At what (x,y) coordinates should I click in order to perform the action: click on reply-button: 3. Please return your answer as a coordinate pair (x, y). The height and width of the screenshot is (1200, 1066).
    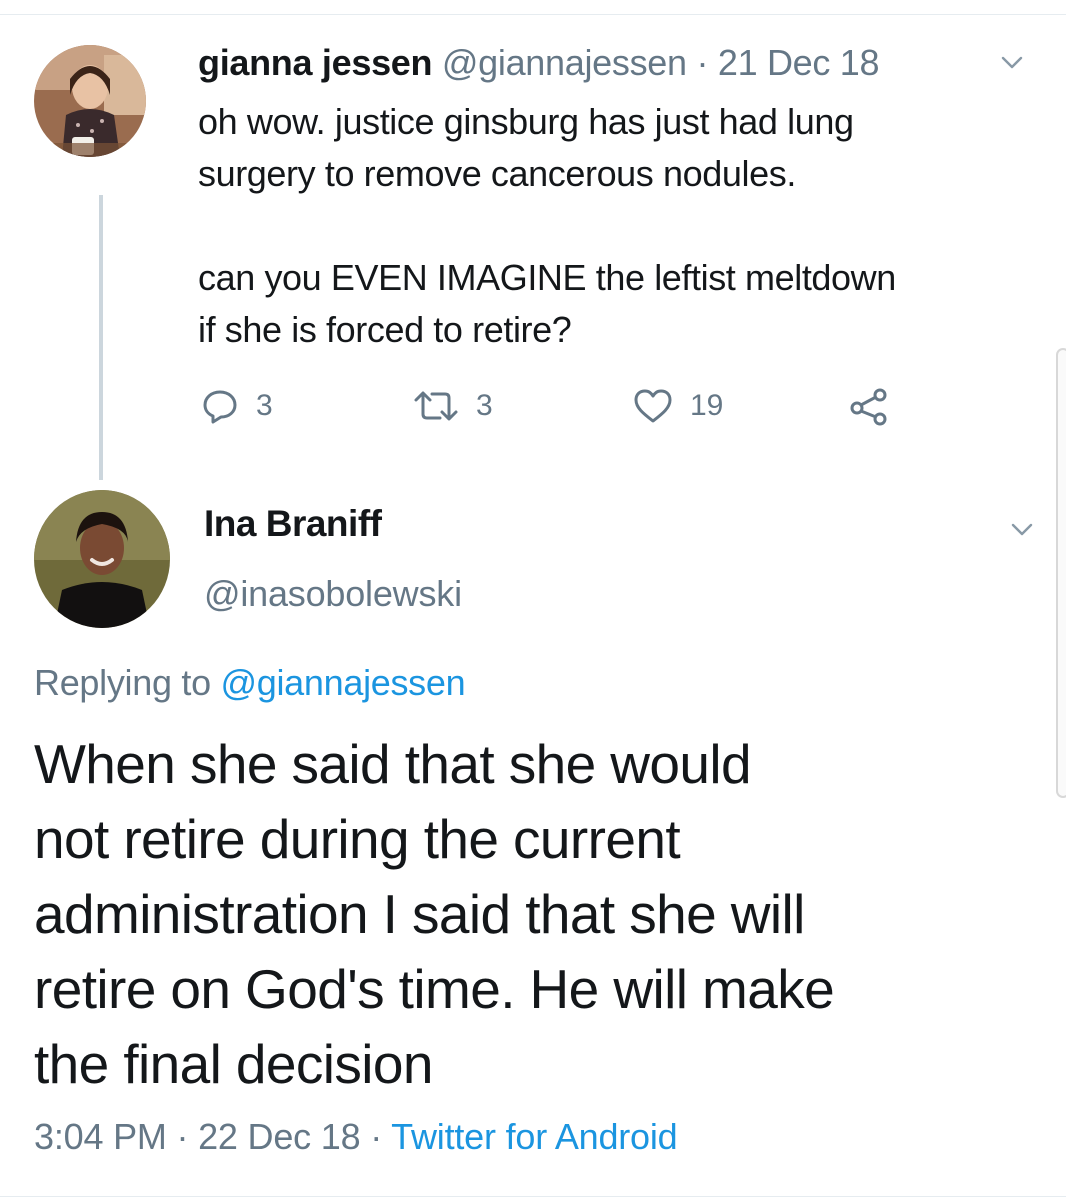
    Looking at the image, I should click on (236, 406).